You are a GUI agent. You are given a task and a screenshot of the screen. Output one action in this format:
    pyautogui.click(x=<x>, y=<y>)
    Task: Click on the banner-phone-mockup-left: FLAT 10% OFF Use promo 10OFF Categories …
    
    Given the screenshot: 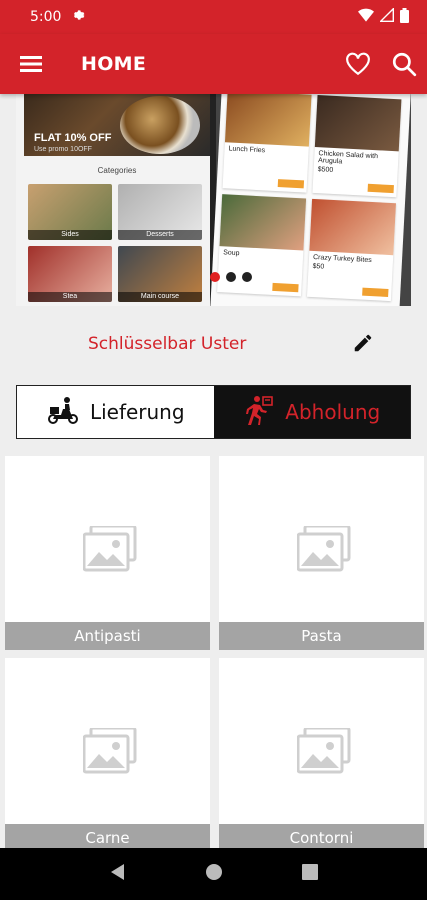 What is the action you would take?
    pyautogui.click(x=116, y=200)
    